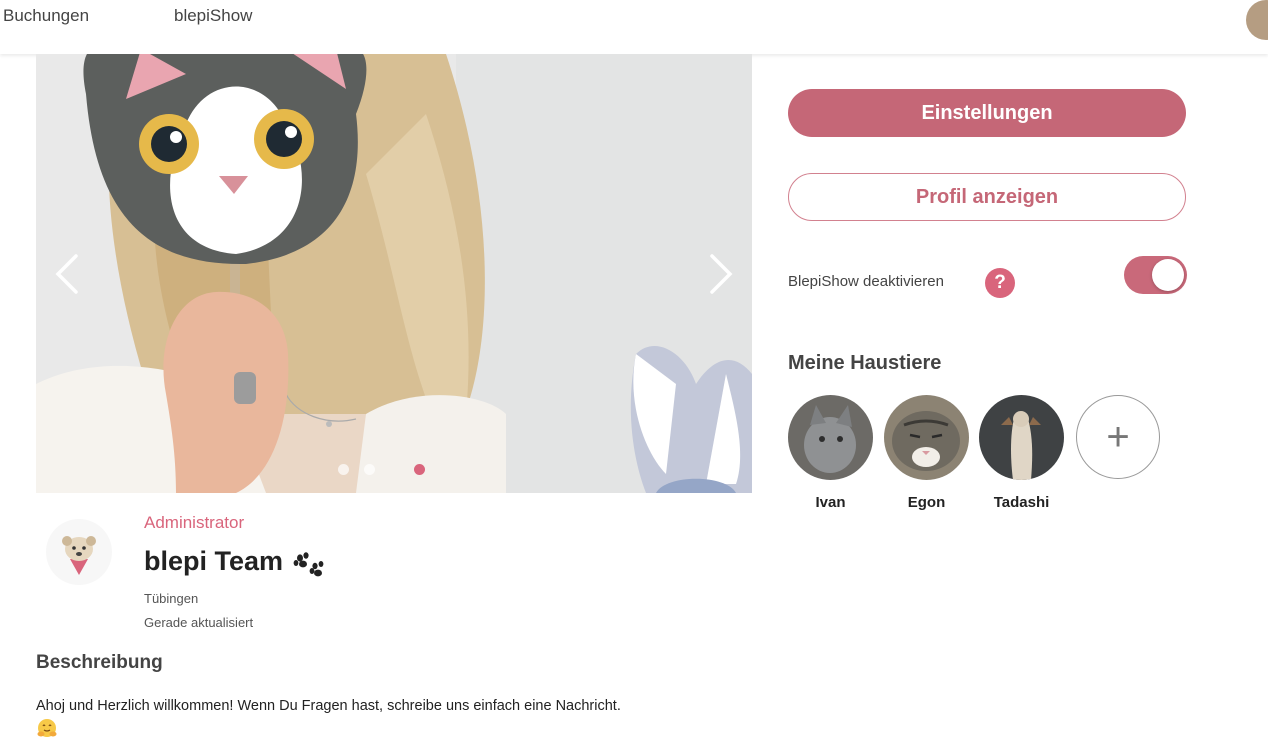 The height and width of the screenshot is (739, 1268). I want to click on carousel-next-icon, so click(720, 274).